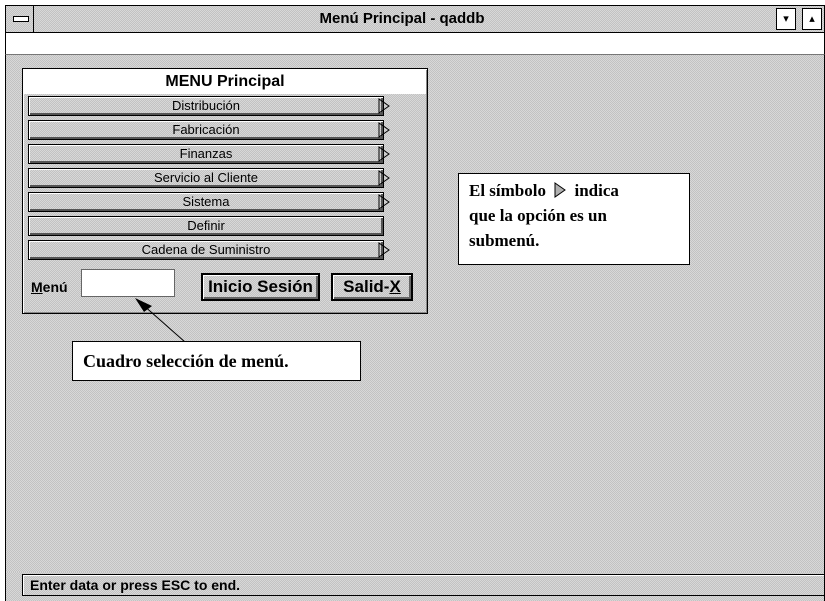 The image size is (825, 601). I want to click on triangle-down-icon: ▾, so click(786, 19).